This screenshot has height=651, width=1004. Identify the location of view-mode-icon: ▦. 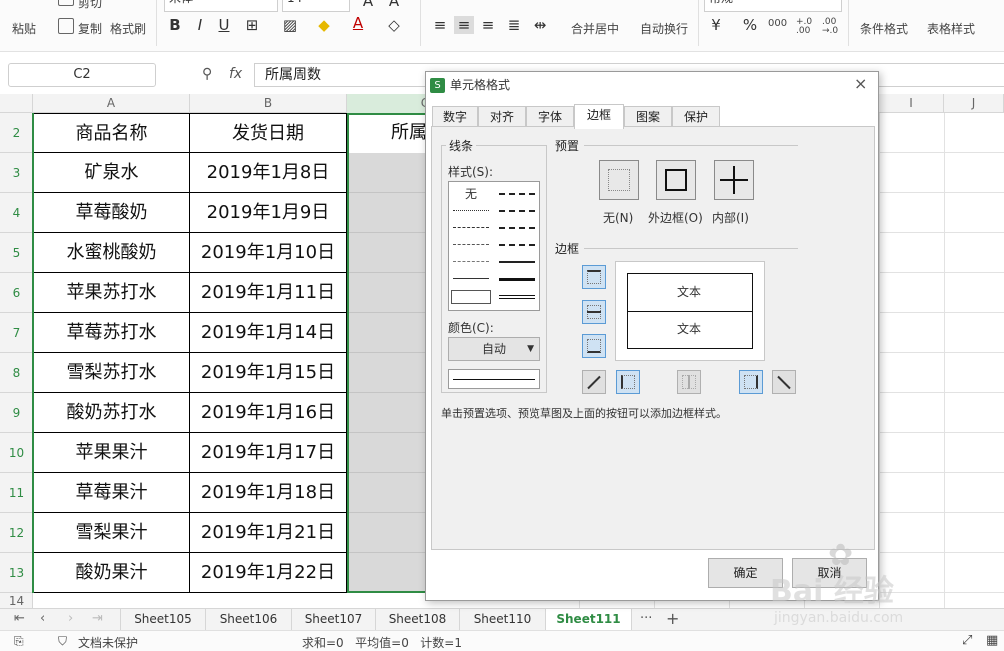
(992, 640).